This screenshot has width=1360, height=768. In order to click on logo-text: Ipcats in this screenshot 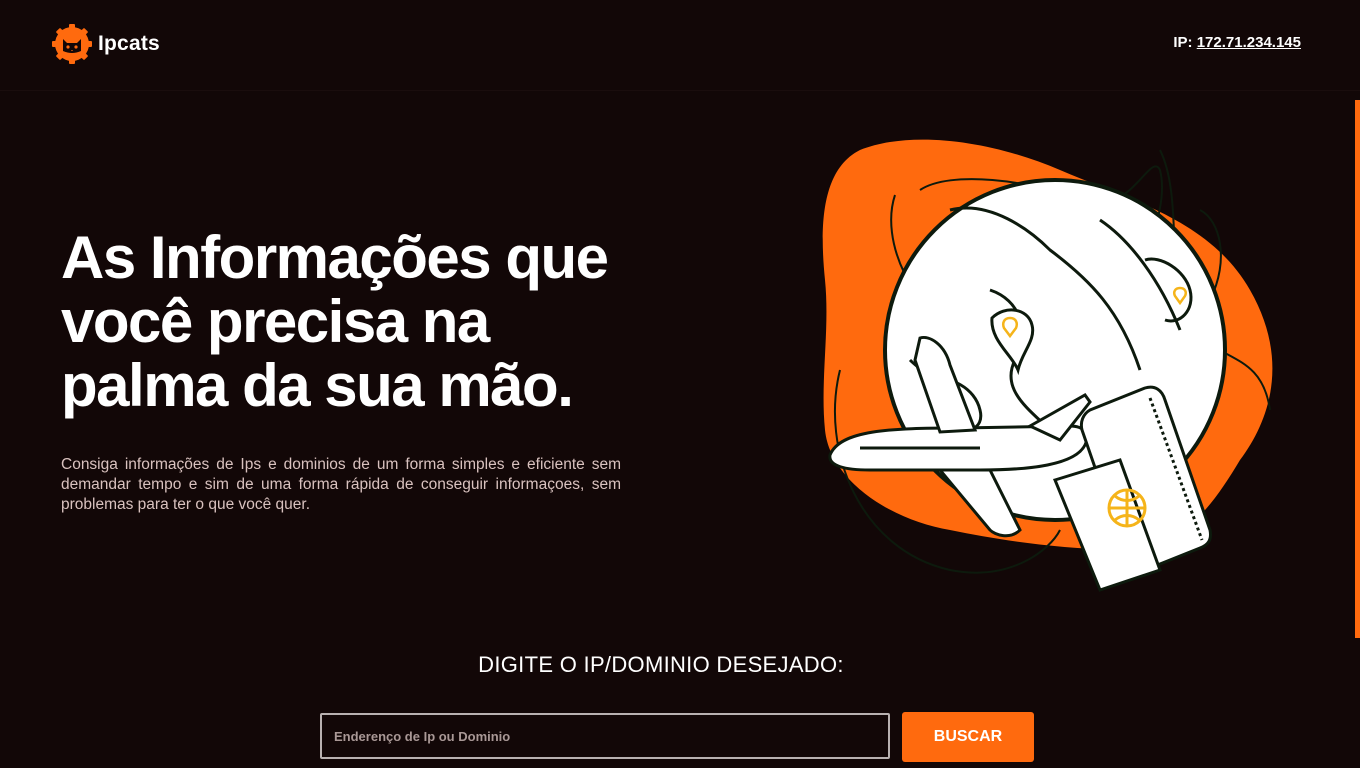, I will do `click(129, 43)`.